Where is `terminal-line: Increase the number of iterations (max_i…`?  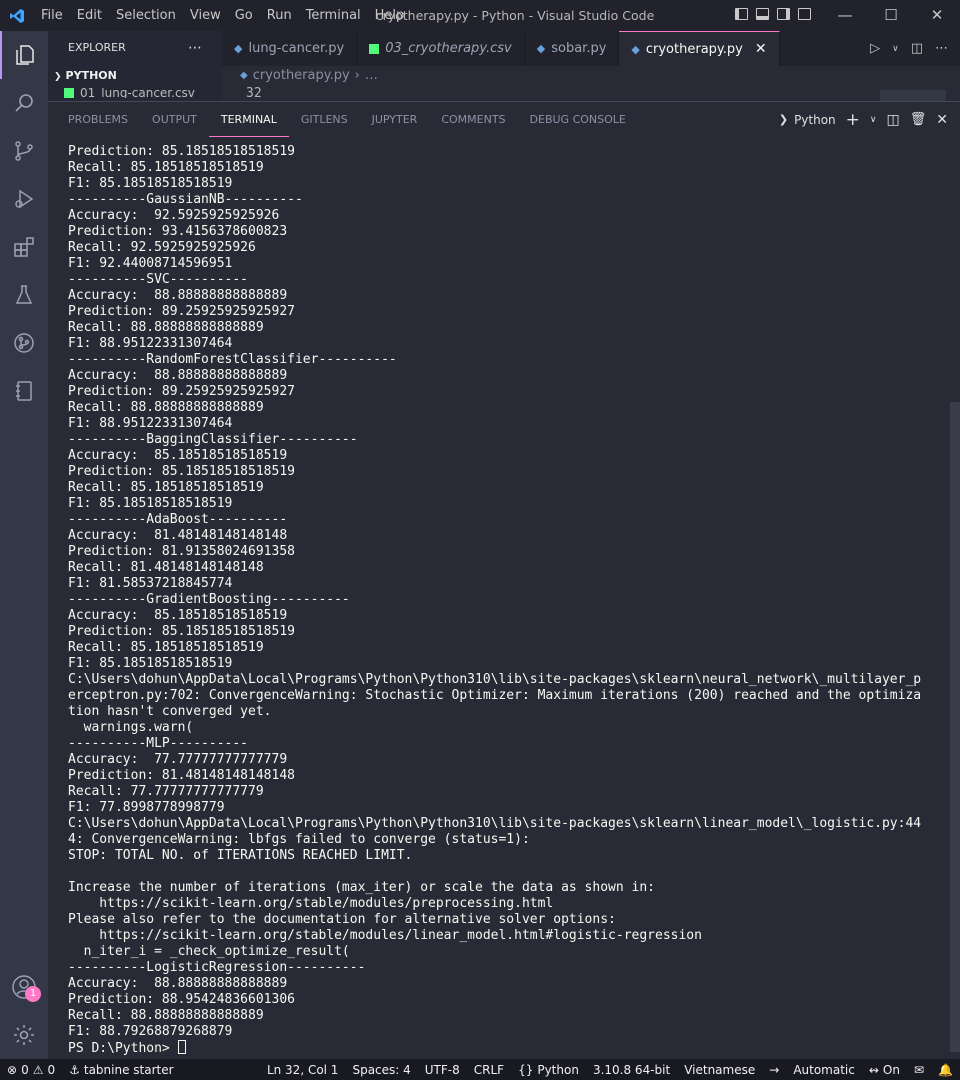
terminal-line: Increase the number of iterations (max_i… is located at coordinates (361, 887).